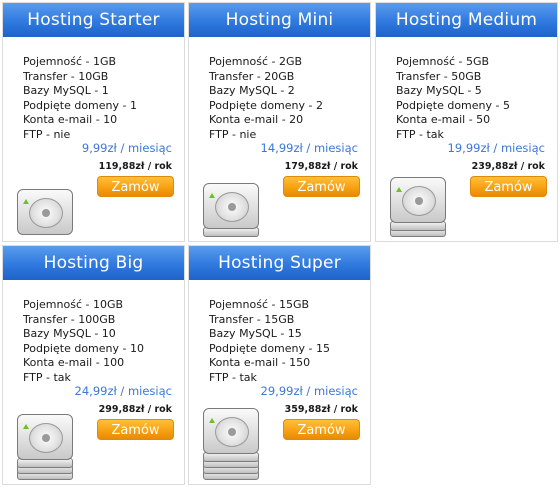  What do you see at coordinates (443, 61) in the screenshot?
I see `spec-item: Pojemność - 5GB` at bounding box center [443, 61].